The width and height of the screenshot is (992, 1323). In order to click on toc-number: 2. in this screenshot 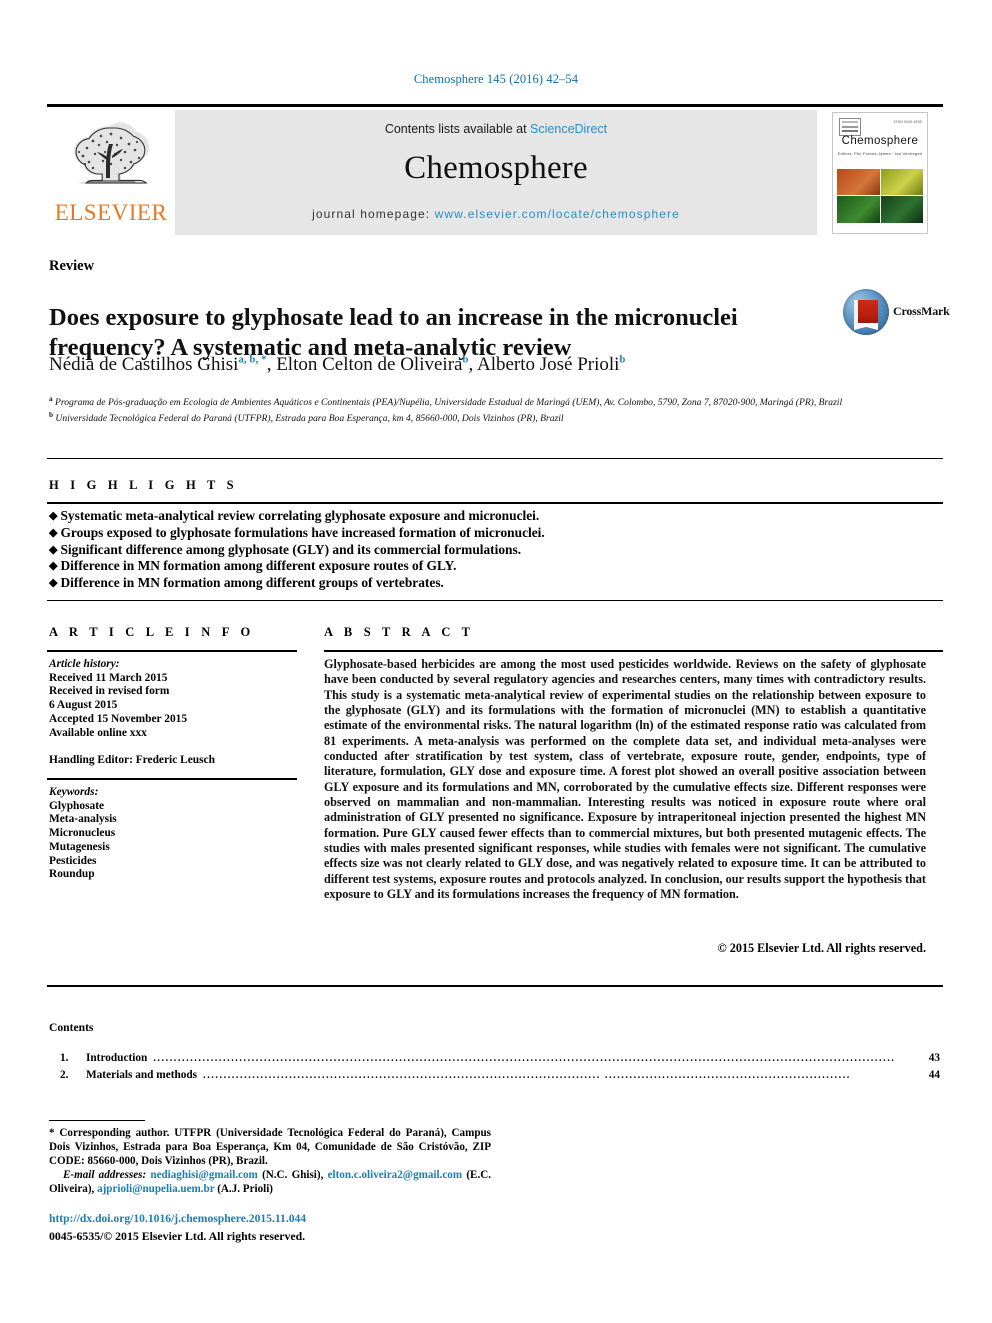, I will do `click(64, 1075)`.